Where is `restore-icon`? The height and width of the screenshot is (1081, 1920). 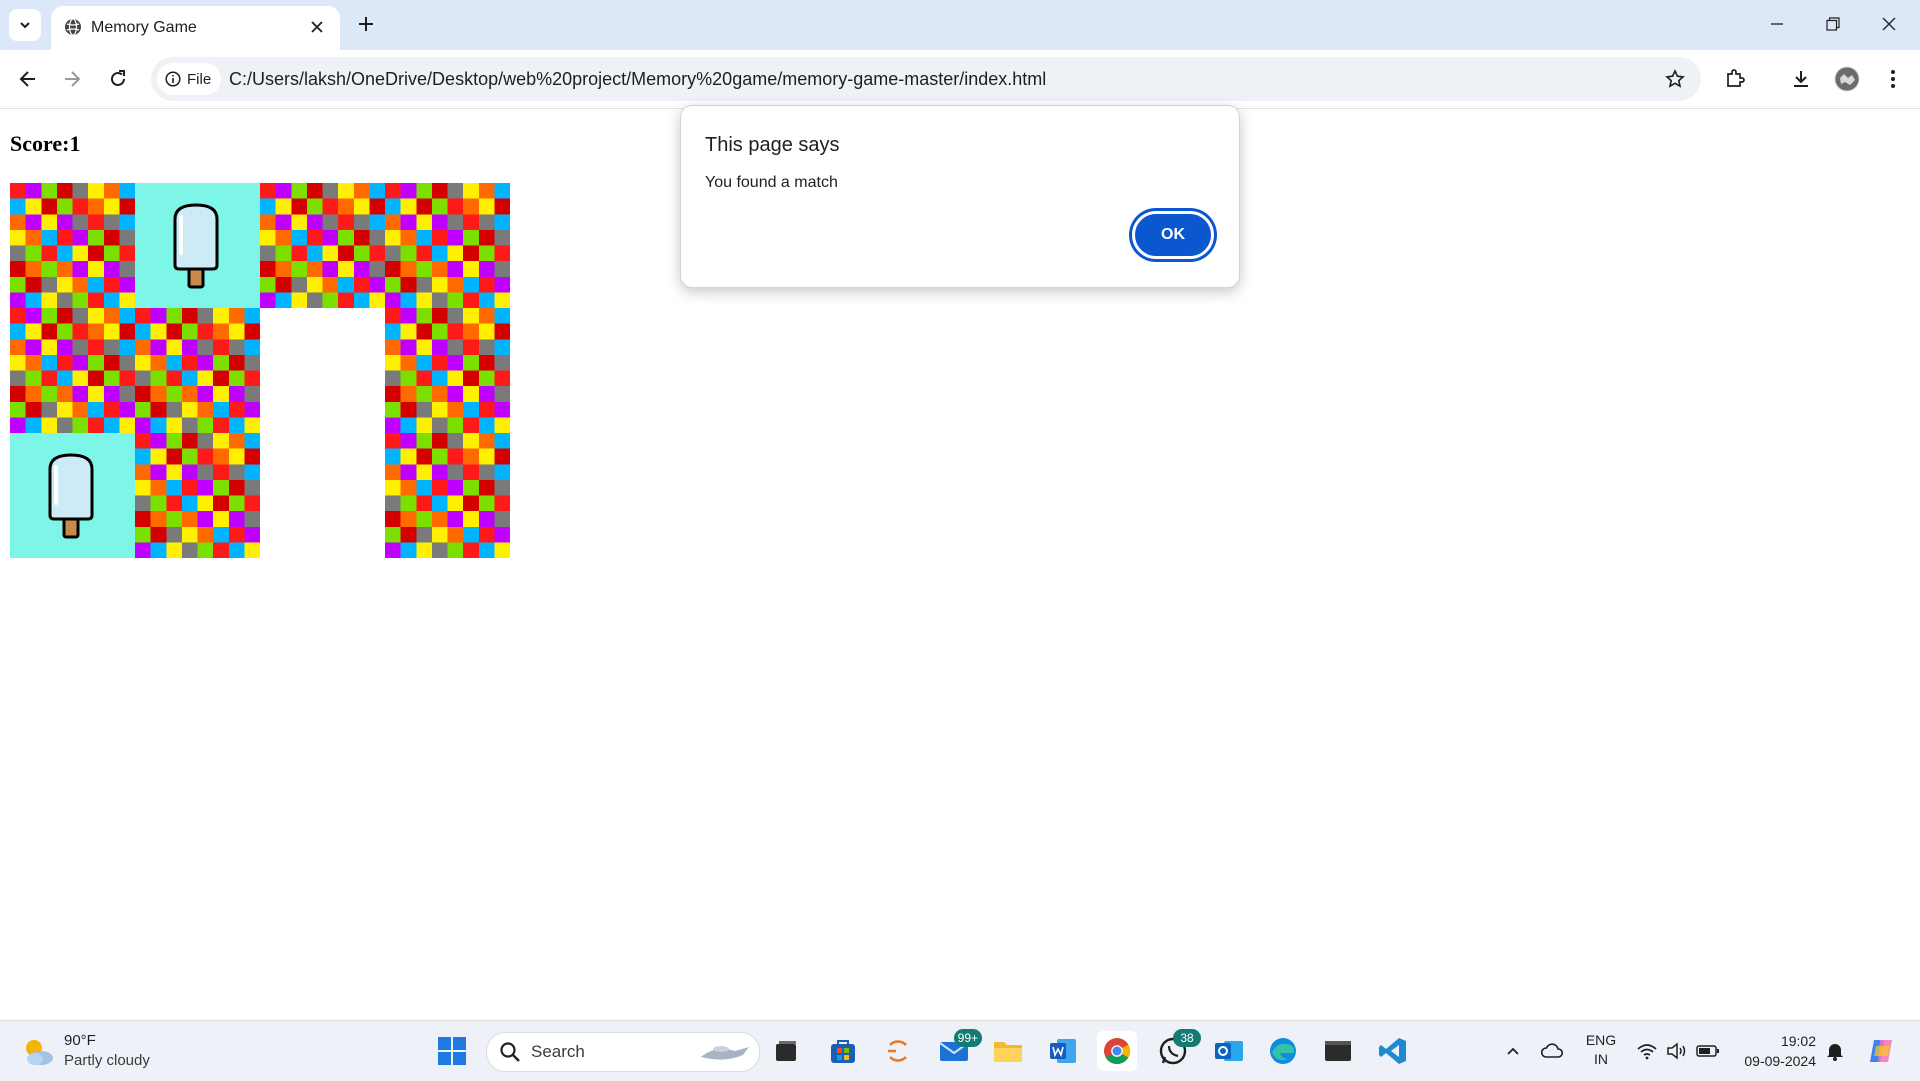 restore-icon is located at coordinates (1833, 24).